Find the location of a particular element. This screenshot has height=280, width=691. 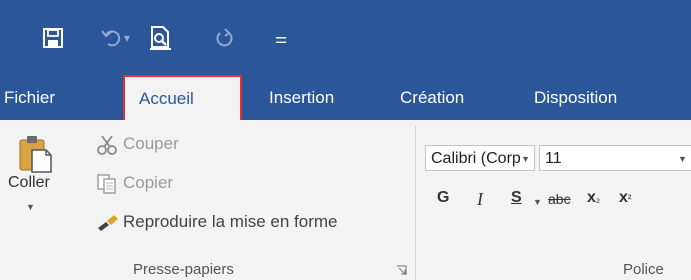

print-preview-button is located at coordinates (161, 38).